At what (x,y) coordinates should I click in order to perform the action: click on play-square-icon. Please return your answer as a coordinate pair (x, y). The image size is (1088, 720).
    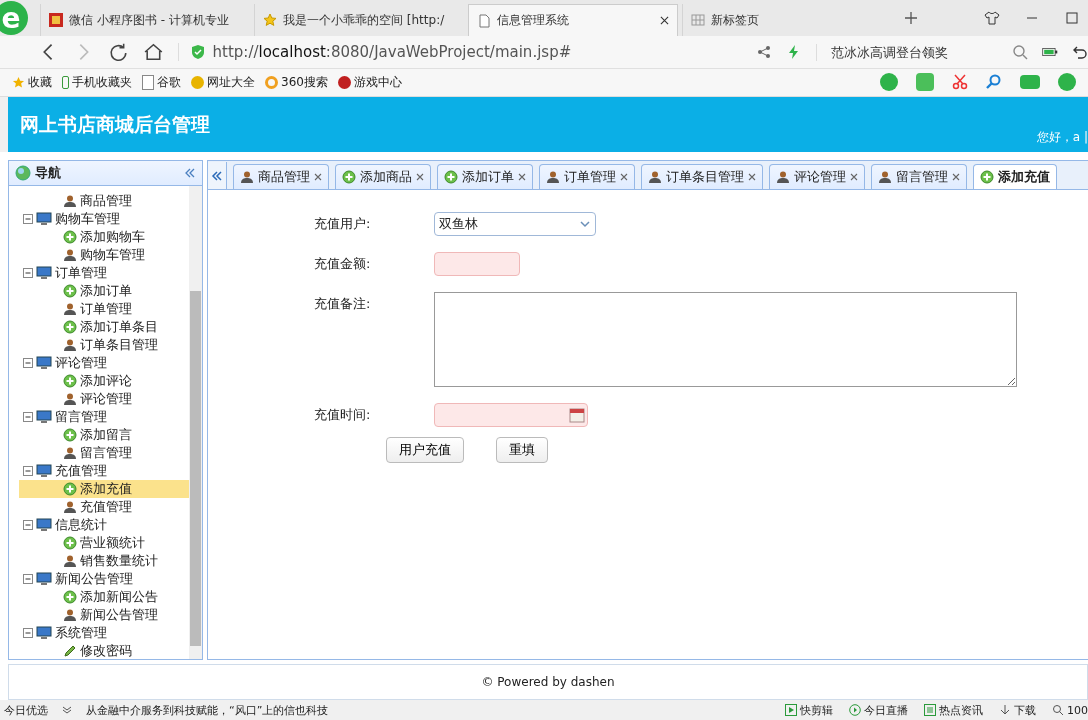
    Looking at the image, I should click on (791, 710).